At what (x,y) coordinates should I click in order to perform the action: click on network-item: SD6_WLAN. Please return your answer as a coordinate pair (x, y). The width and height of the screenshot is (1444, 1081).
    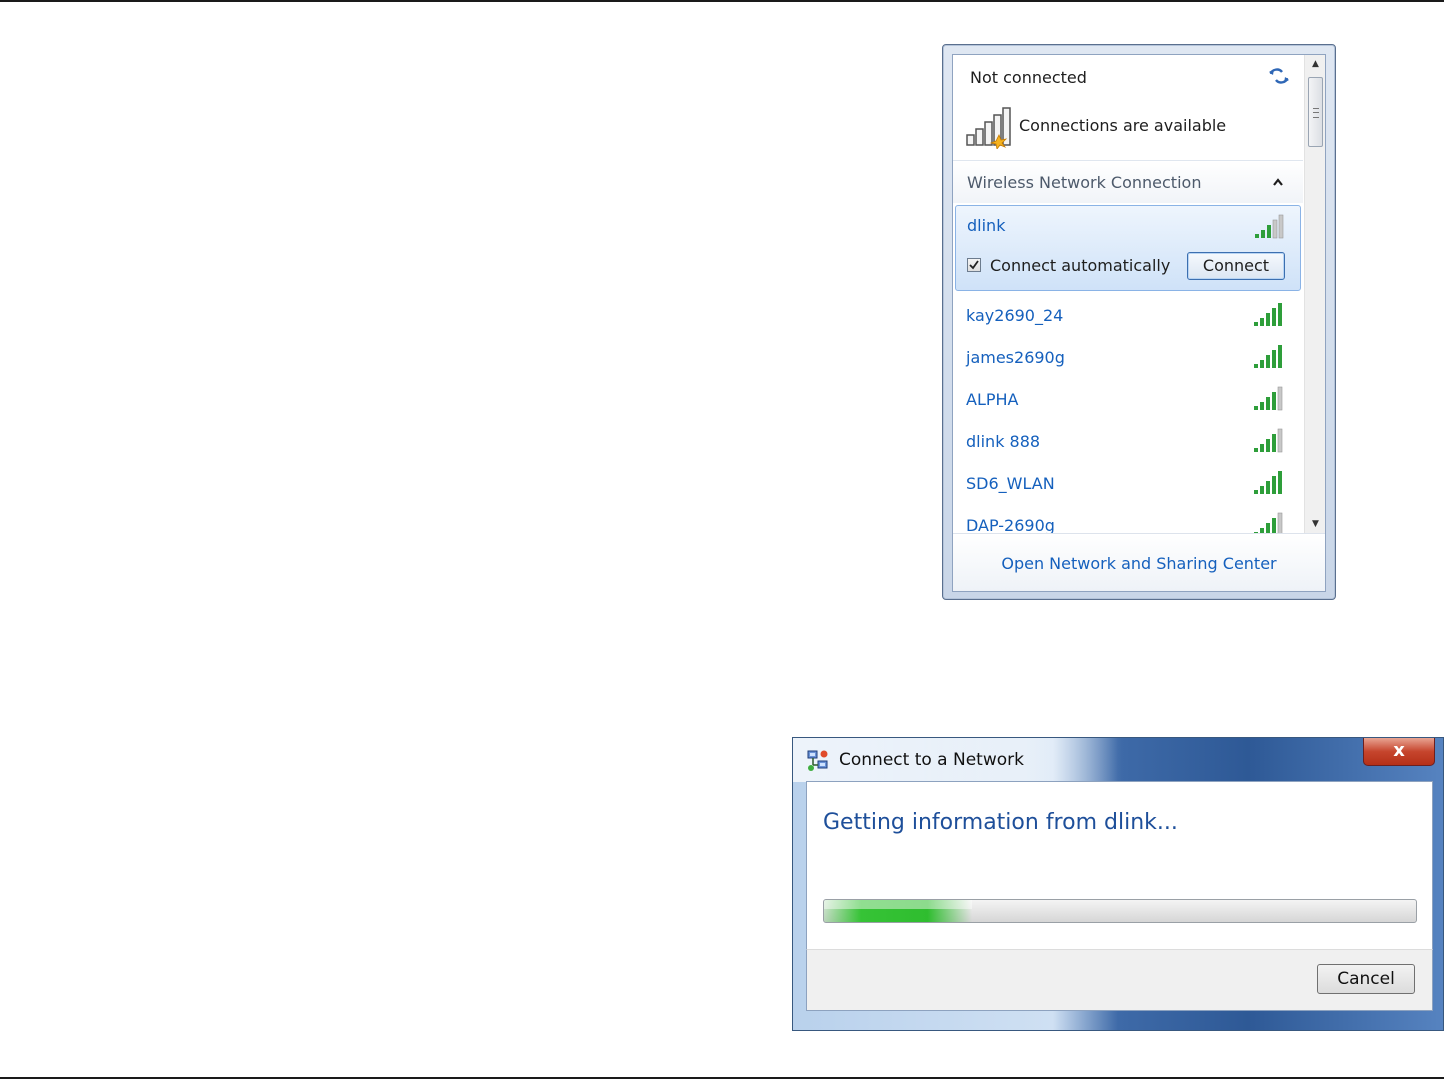
    Looking at the image, I should click on (1128, 485).